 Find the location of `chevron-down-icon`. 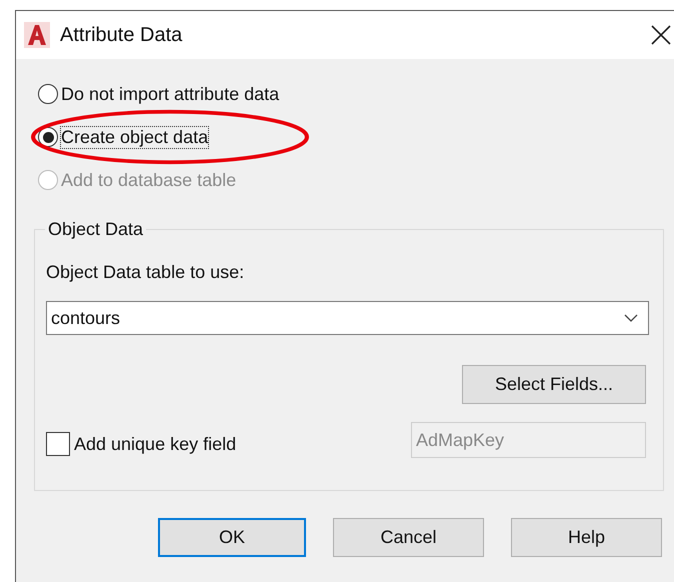

chevron-down-icon is located at coordinates (631, 318).